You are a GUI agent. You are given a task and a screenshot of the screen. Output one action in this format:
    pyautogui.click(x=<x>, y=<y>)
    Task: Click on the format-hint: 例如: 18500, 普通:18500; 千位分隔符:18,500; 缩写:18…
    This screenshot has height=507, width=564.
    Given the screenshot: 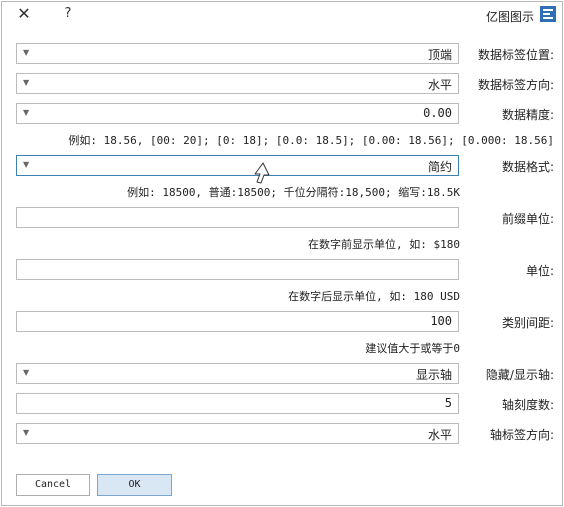 What is the action you would take?
    pyautogui.click(x=293, y=192)
    